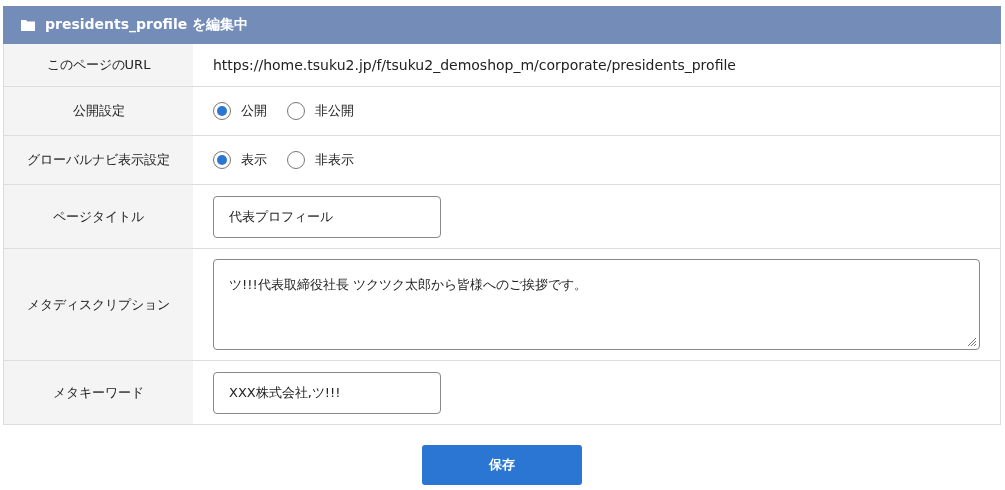  Describe the element at coordinates (972, 342) in the screenshot. I see `resize-handle-icon` at that location.